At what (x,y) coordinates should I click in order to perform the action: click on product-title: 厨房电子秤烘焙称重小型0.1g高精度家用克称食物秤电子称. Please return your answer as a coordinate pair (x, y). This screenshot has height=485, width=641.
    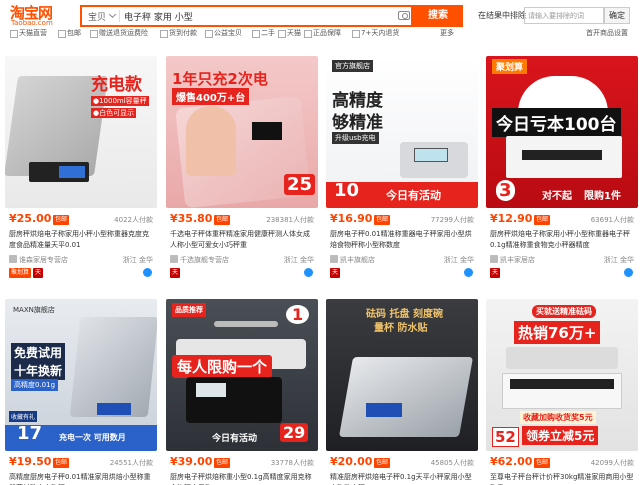
    Looking at the image, I should click on (243, 478).